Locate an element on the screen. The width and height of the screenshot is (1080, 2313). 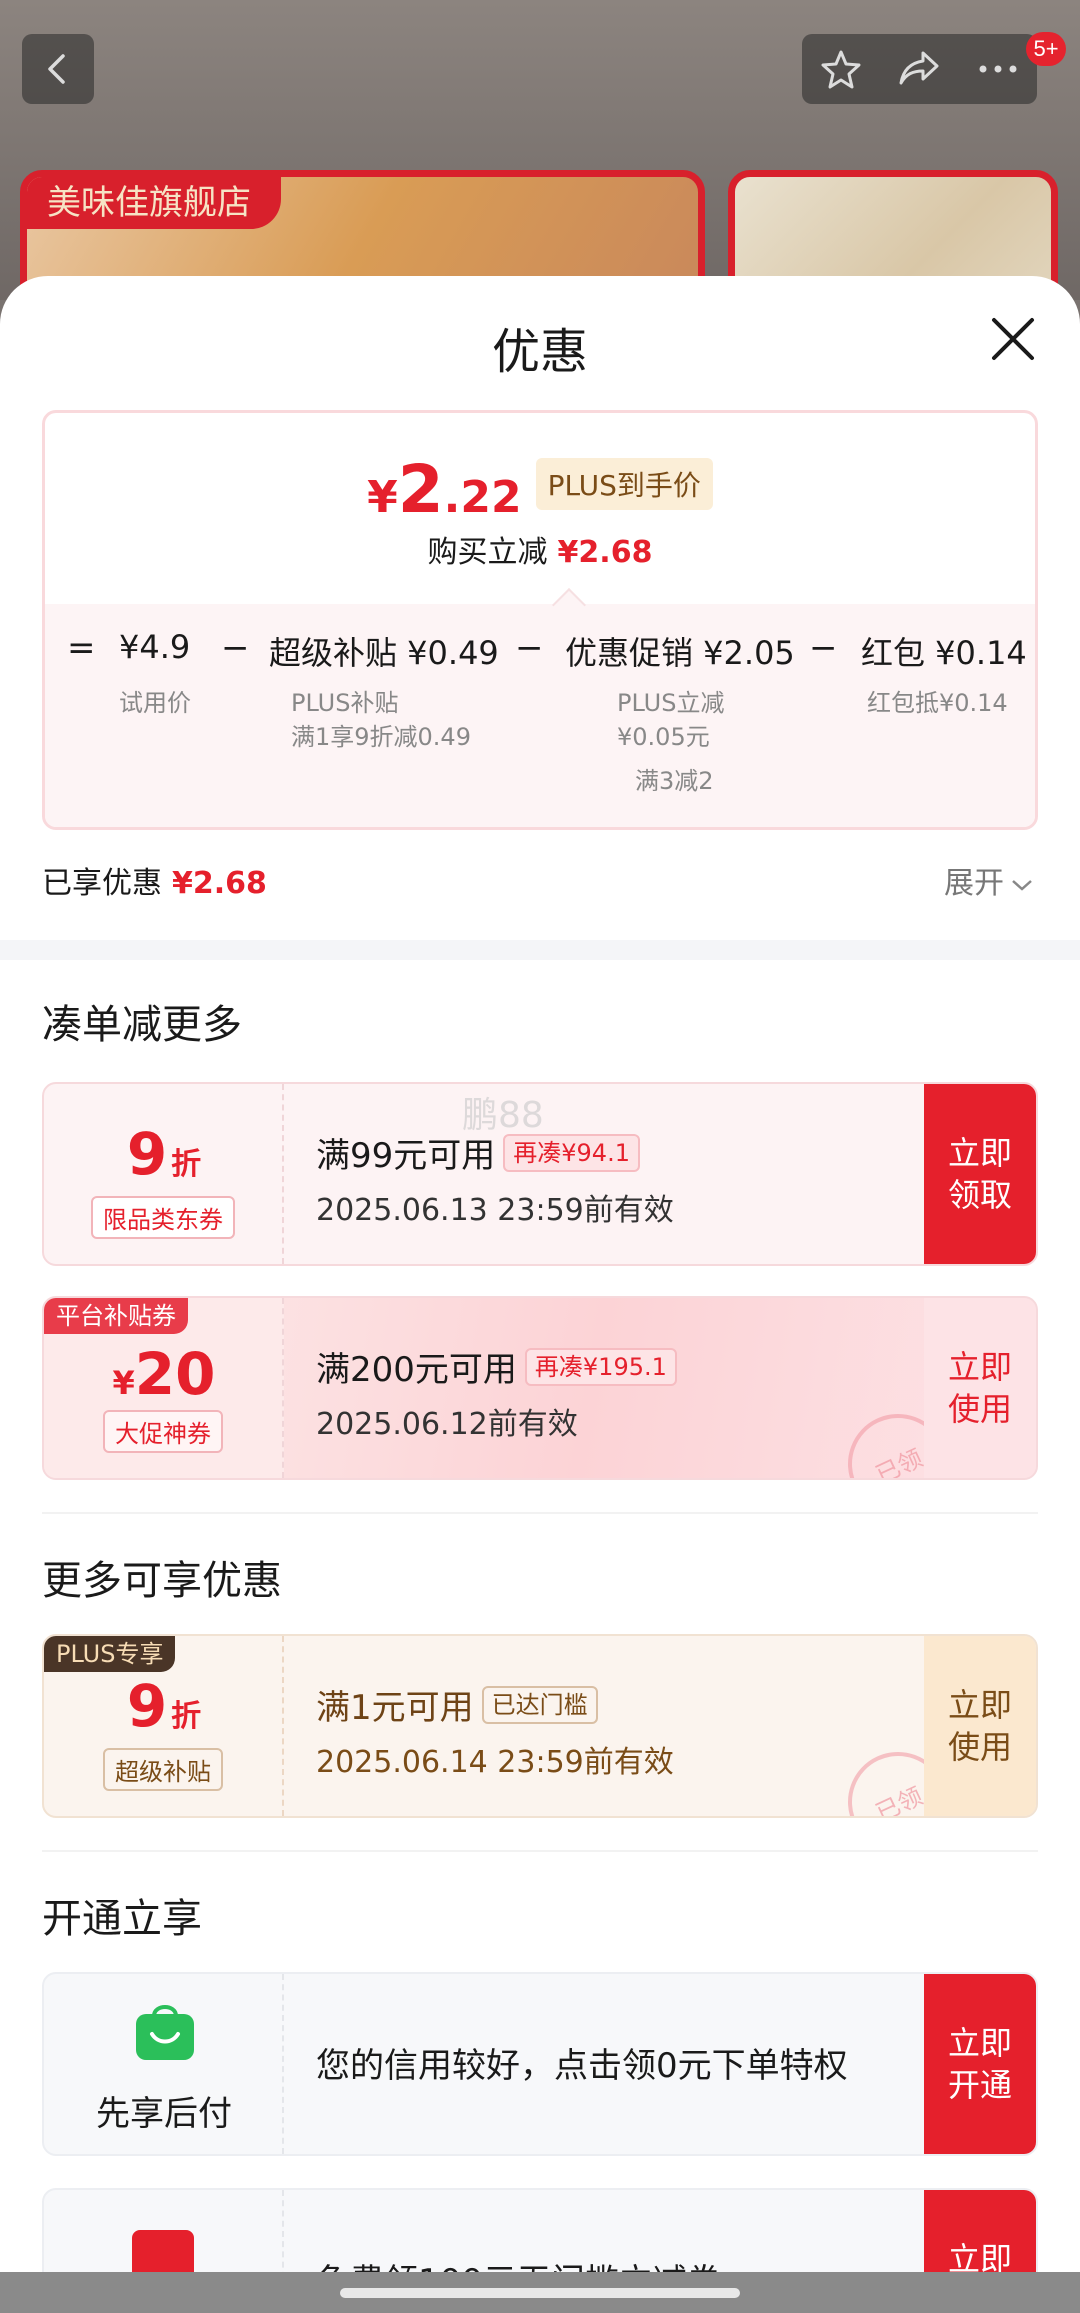
close-icon is located at coordinates (1013, 339).